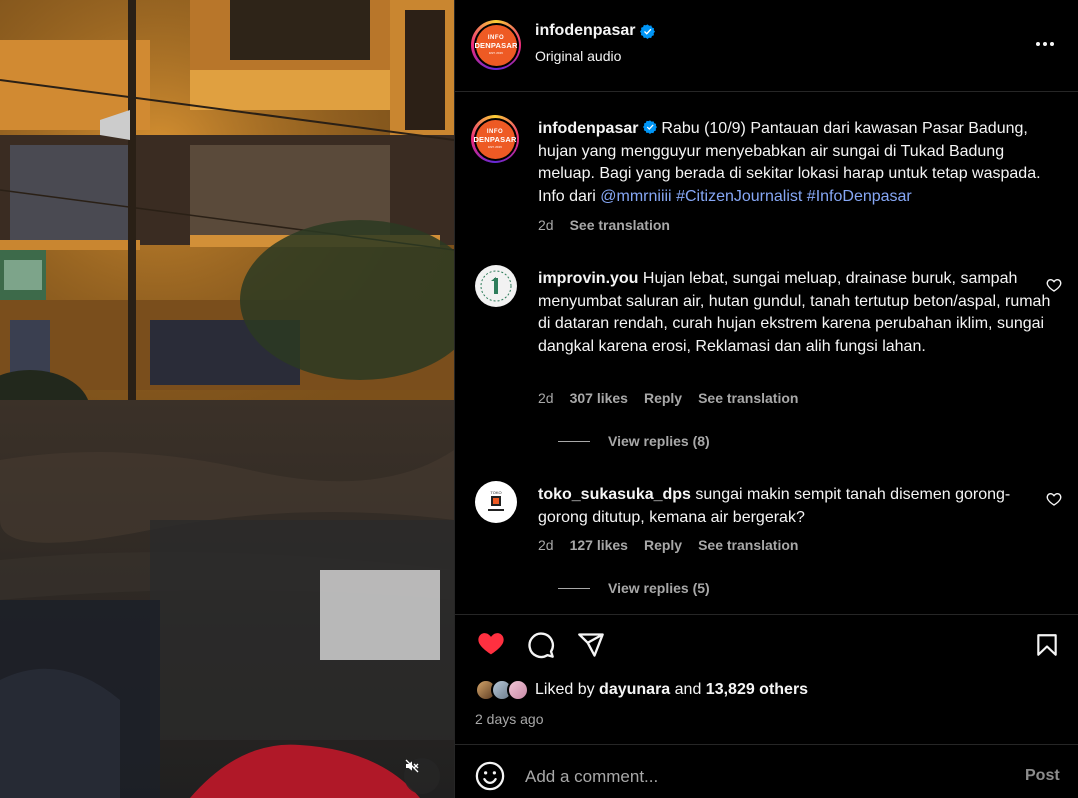 This screenshot has width=1078, height=798. What do you see at coordinates (760, 777) in the screenshot?
I see `comment-input` at bounding box center [760, 777].